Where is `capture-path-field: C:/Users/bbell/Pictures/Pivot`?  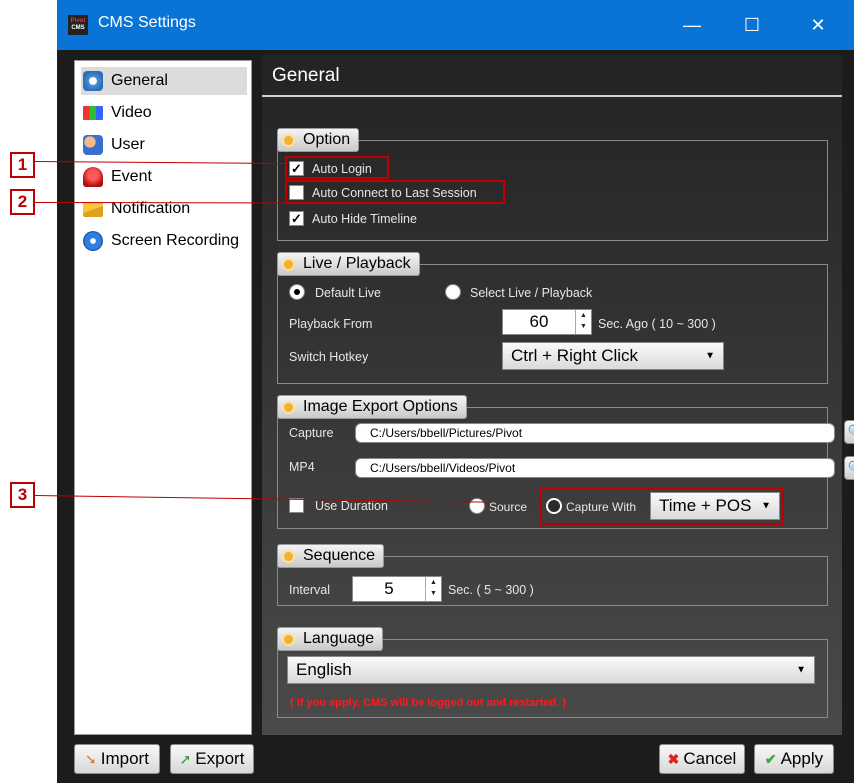 capture-path-field: C:/Users/bbell/Pictures/Pivot is located at coordinates (595, 433).